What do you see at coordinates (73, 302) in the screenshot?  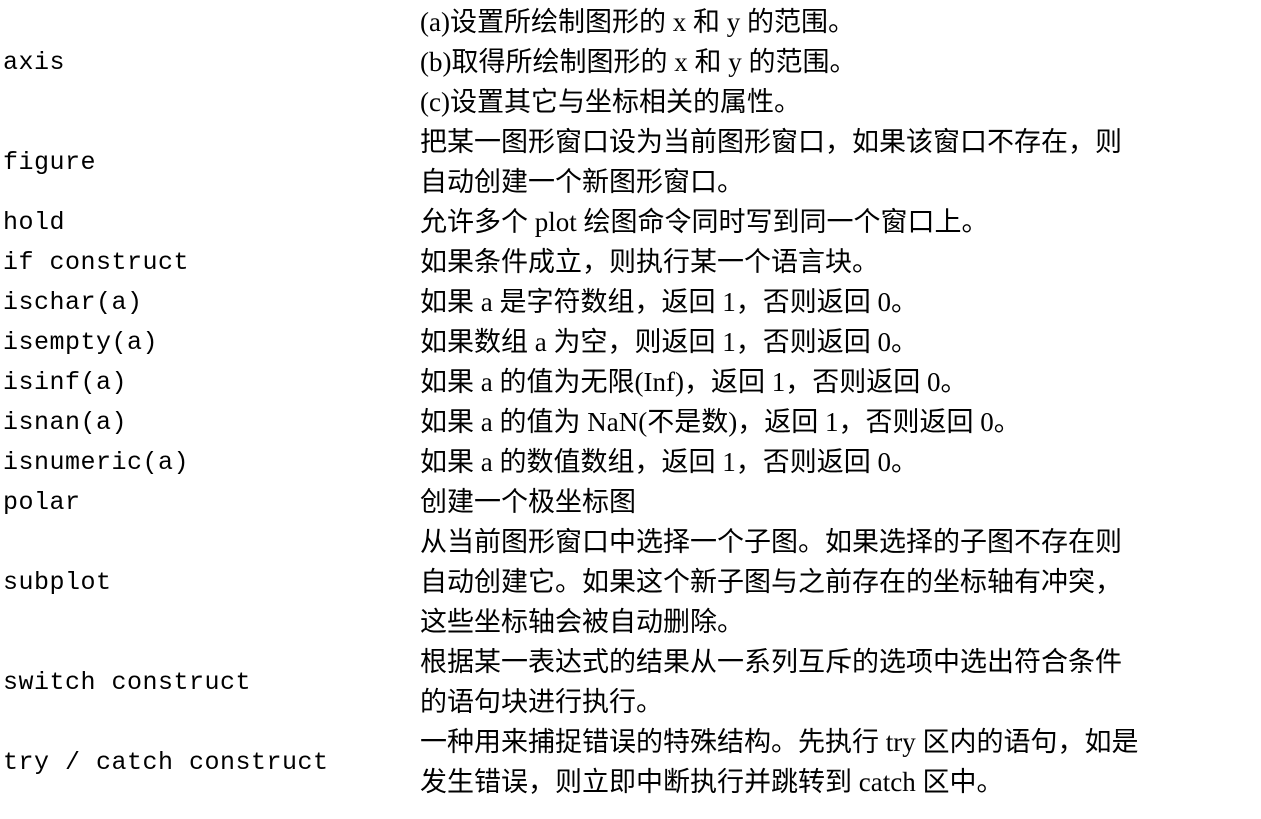 I see `function-name-cell: ischar(a)` at bounding box center [73, 302].